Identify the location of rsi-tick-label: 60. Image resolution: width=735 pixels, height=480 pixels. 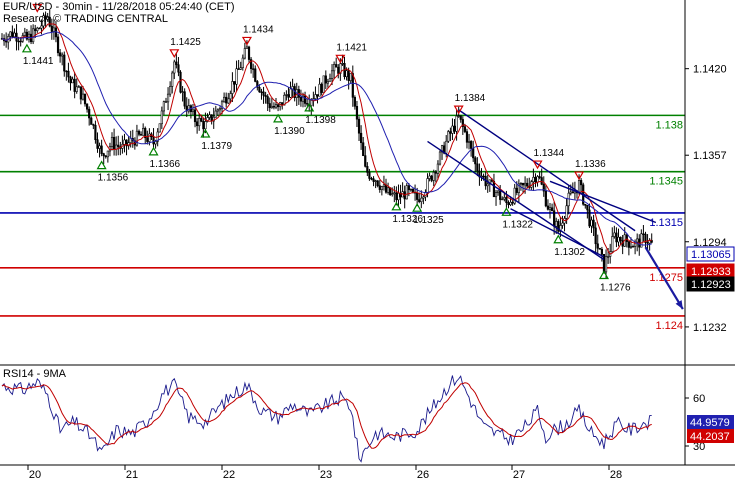
(699, 399).